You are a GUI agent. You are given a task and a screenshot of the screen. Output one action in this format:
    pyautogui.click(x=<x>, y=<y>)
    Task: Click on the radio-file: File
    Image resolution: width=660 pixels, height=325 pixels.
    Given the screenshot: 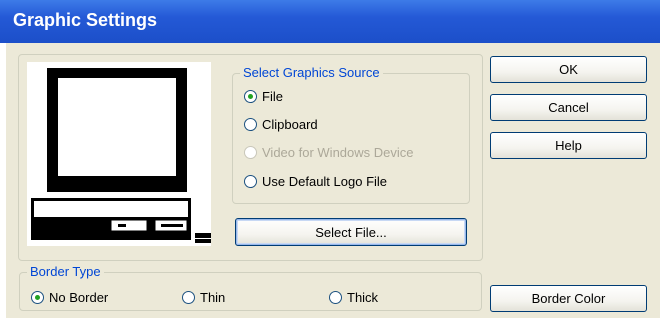 What is the action you would take?
    pyautogui.click(x=263, y=96)
    